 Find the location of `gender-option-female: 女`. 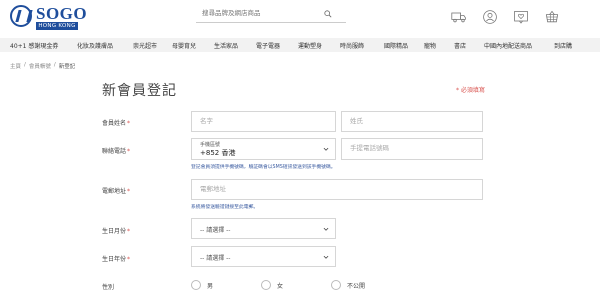

gender-option-female: 女 is located at coordinates (272, 285).